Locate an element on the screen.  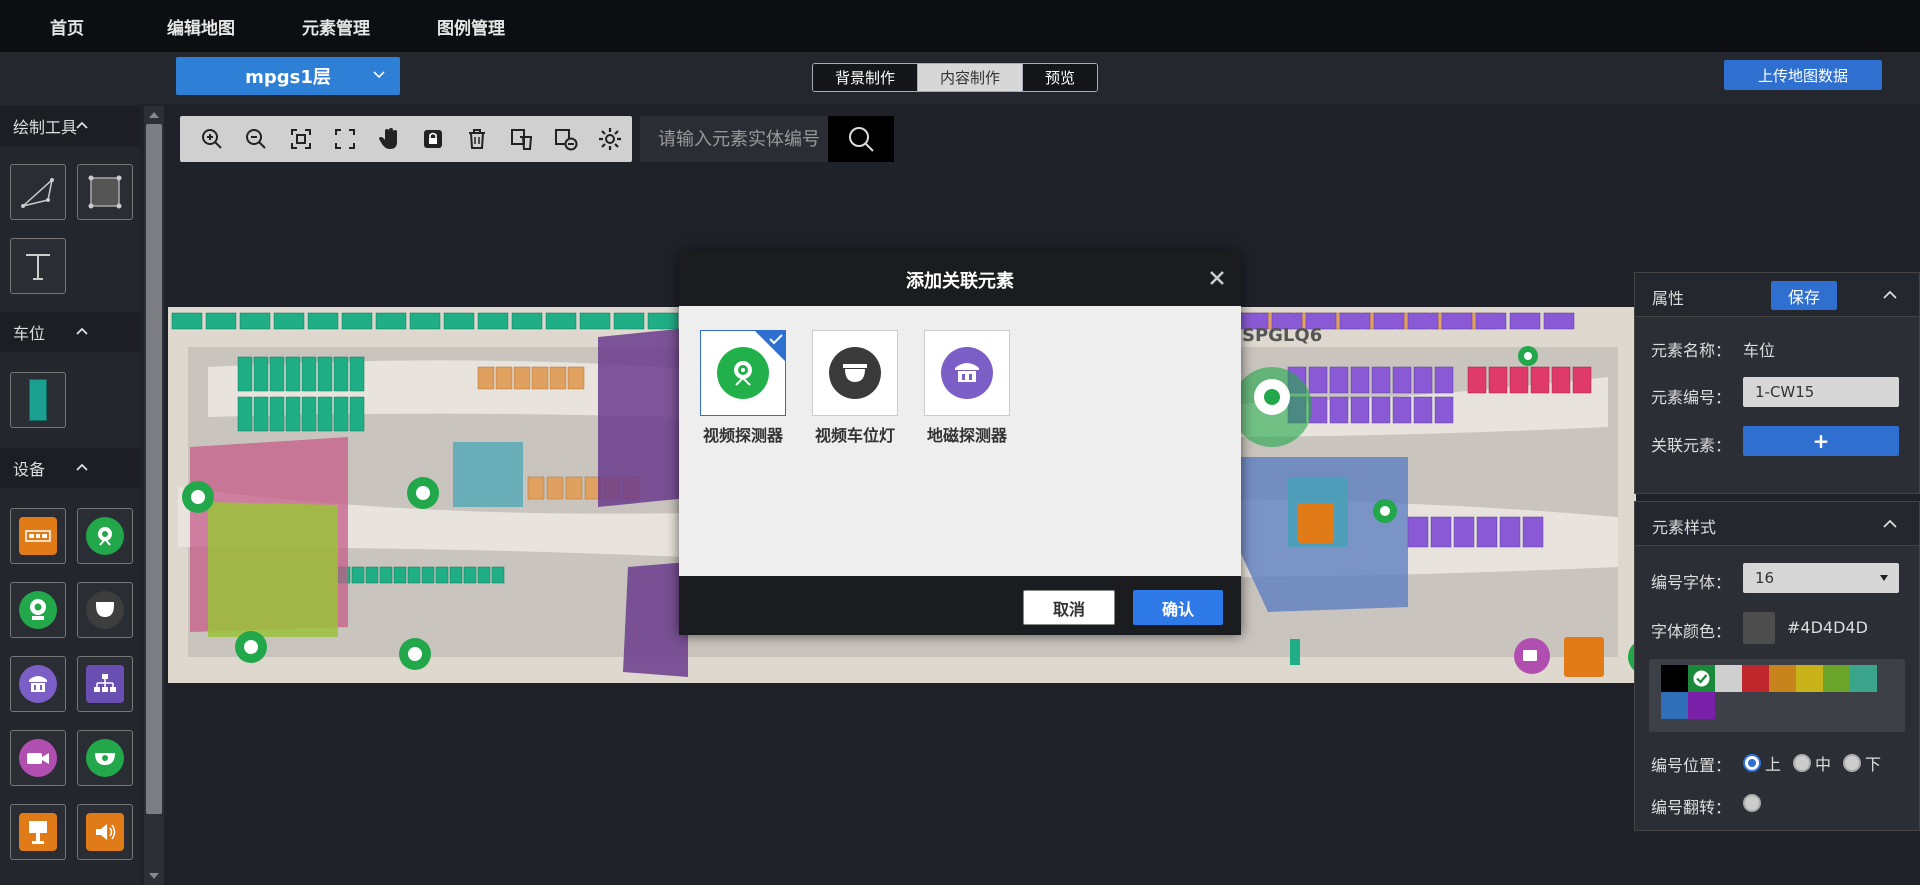
position-middle-radio: 中 is located at coordinates (1812, 763).